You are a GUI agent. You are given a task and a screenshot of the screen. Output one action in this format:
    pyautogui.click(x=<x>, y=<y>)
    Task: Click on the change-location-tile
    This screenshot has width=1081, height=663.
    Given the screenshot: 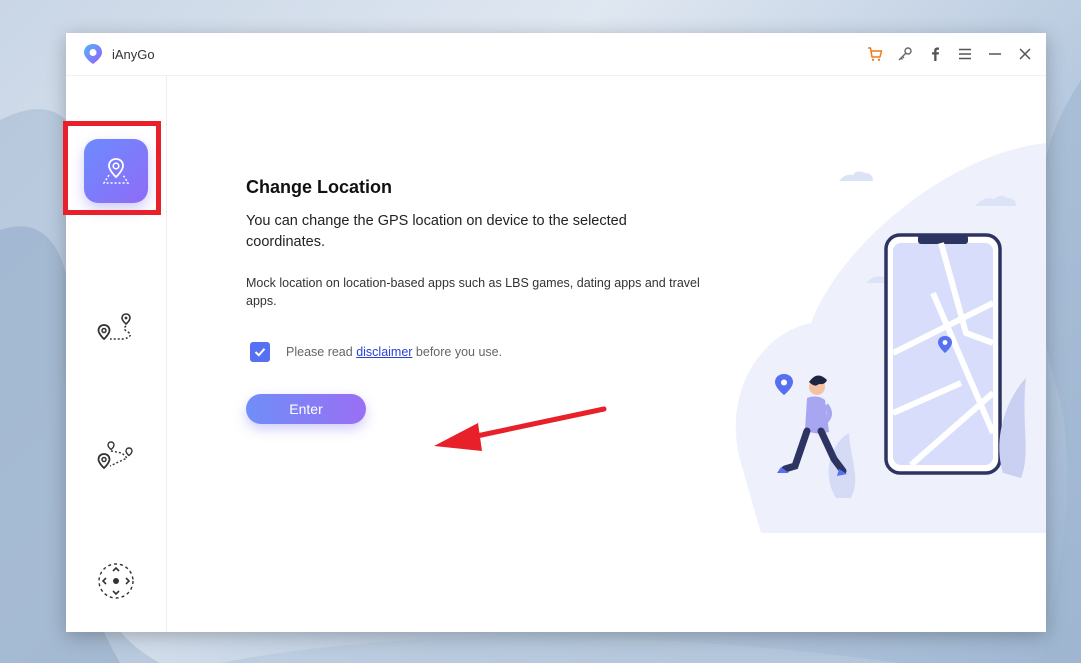 What is the action you would take?
    pyautogui.click(x=116, y=171)
    